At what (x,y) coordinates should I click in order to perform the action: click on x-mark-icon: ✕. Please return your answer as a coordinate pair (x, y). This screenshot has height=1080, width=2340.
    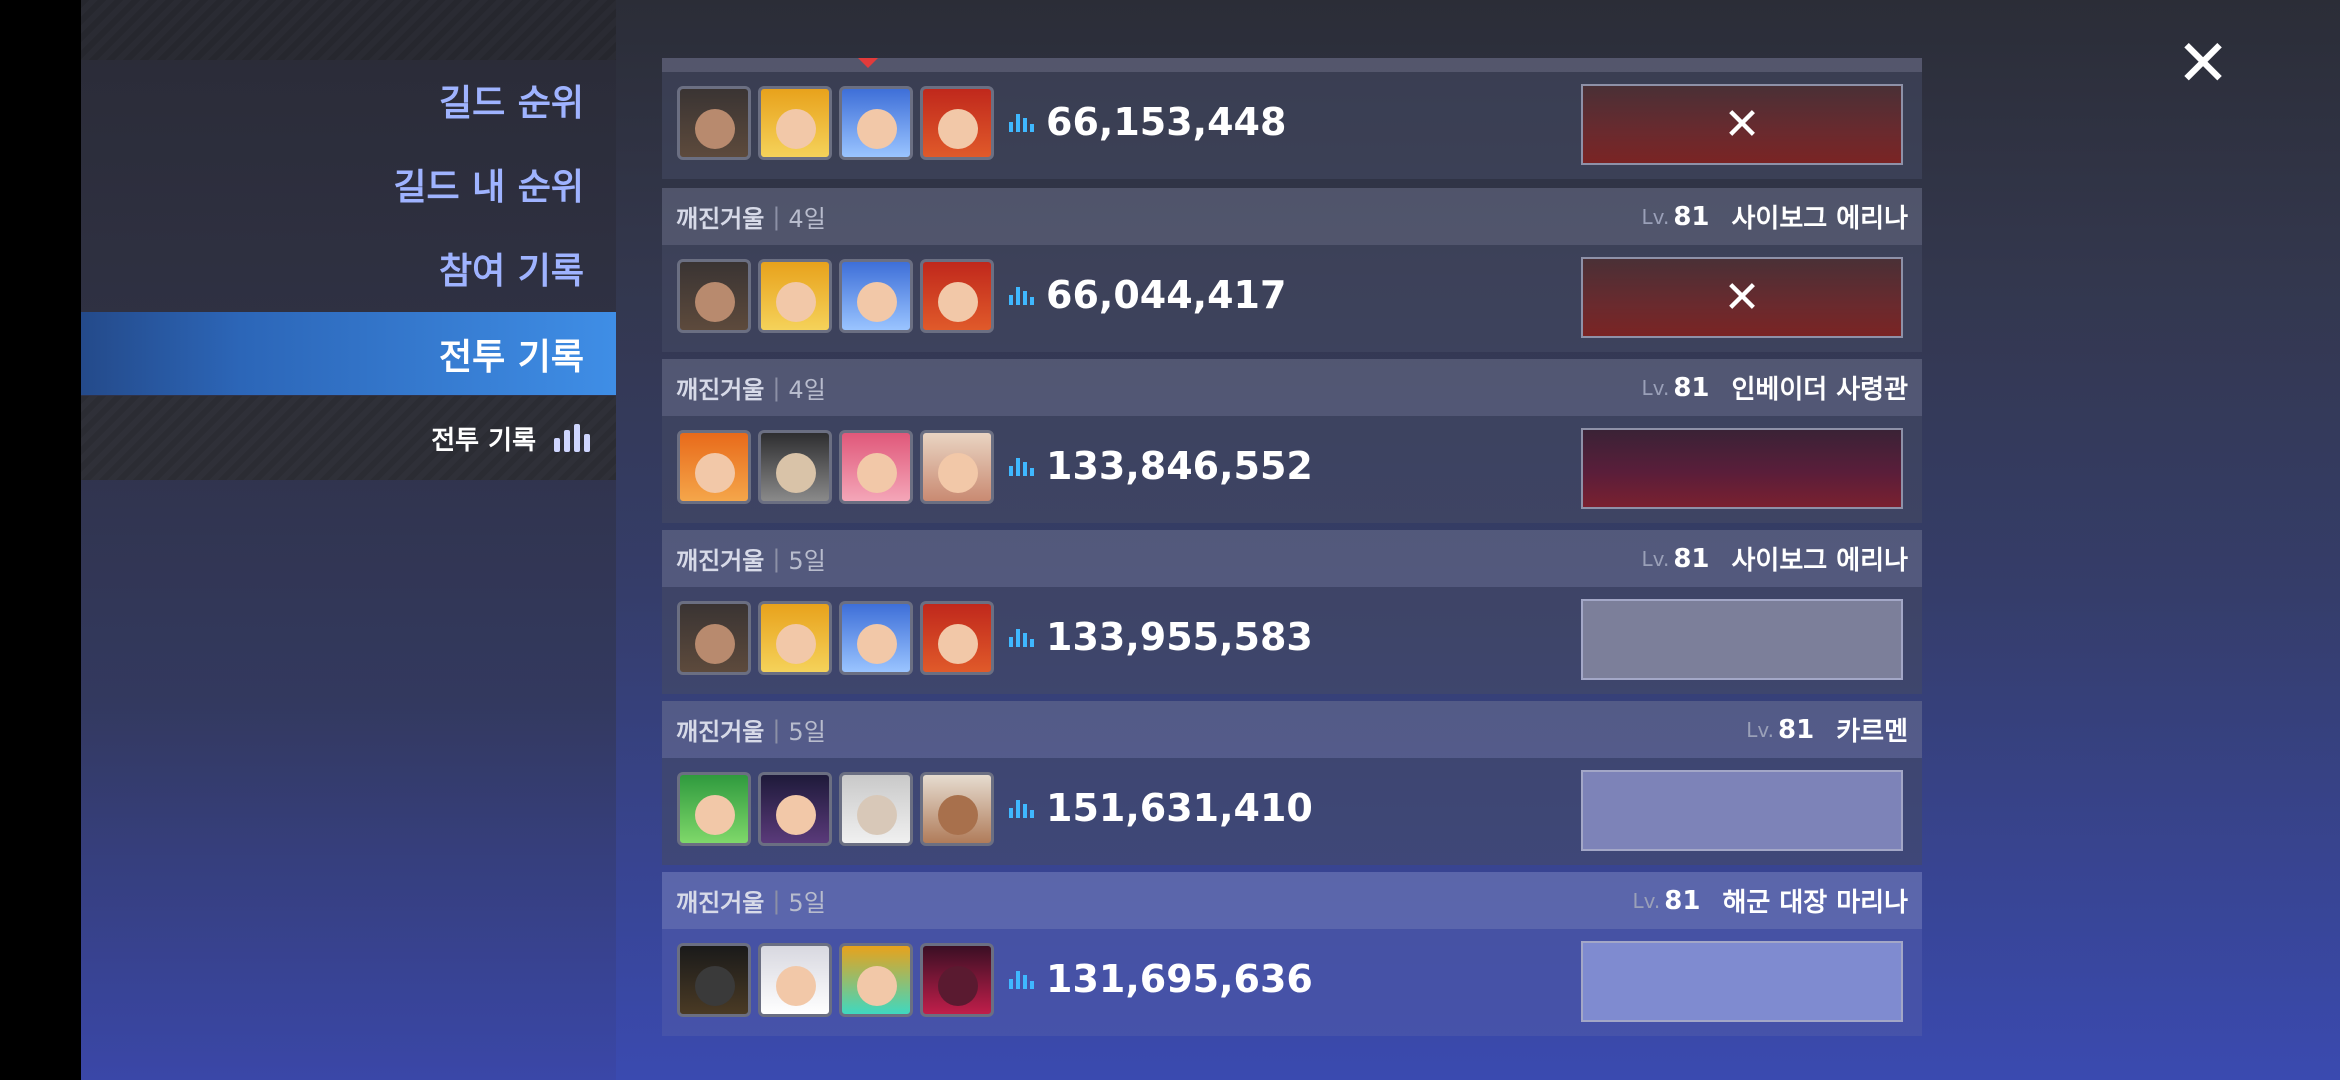
    Looking at the image, I should click on (1742, 124).